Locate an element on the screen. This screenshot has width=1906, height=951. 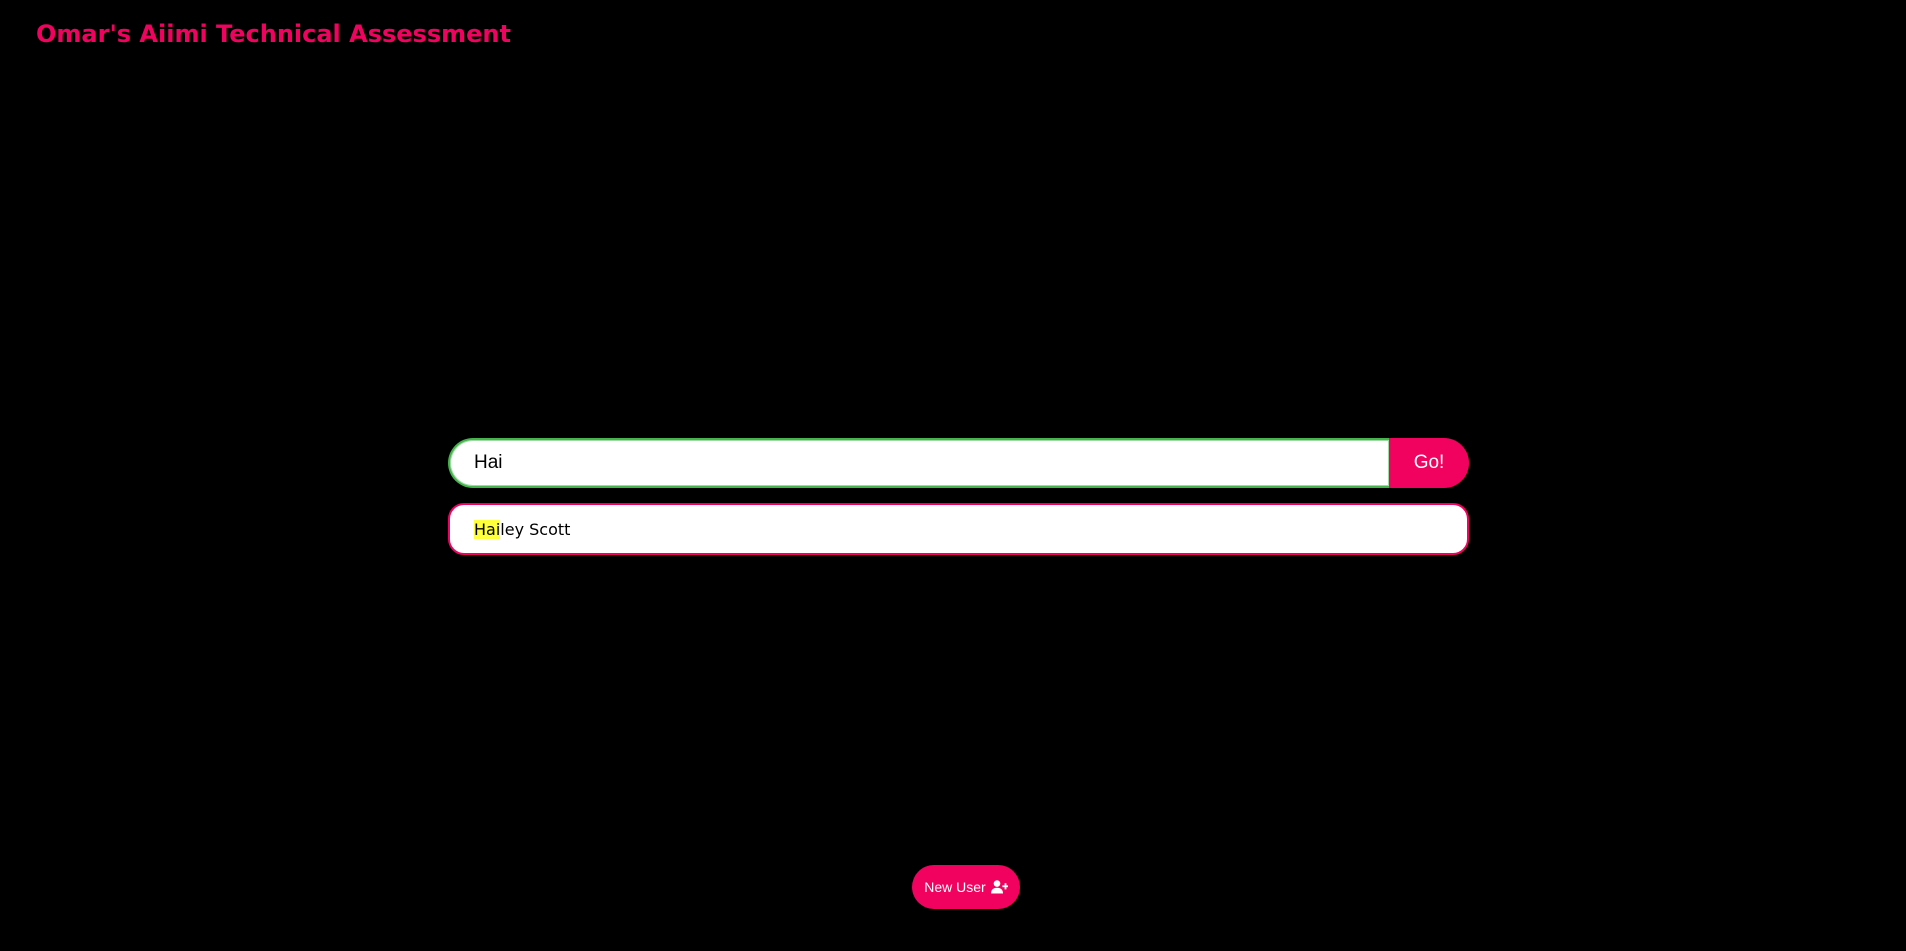
new-user-button: New User is located at coordinates (966, 887).